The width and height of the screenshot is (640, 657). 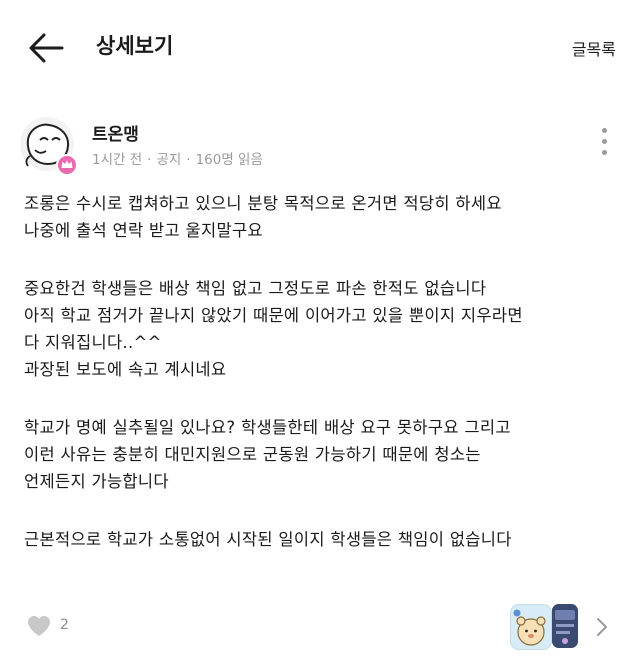 What do you see at coordinates (252, 454) in the screenshot?
I see `body-line: 이런 사유는 충분히 대민지원으로 군동원 가능하기 때문에 청소는` at bounding box center [252, 454].